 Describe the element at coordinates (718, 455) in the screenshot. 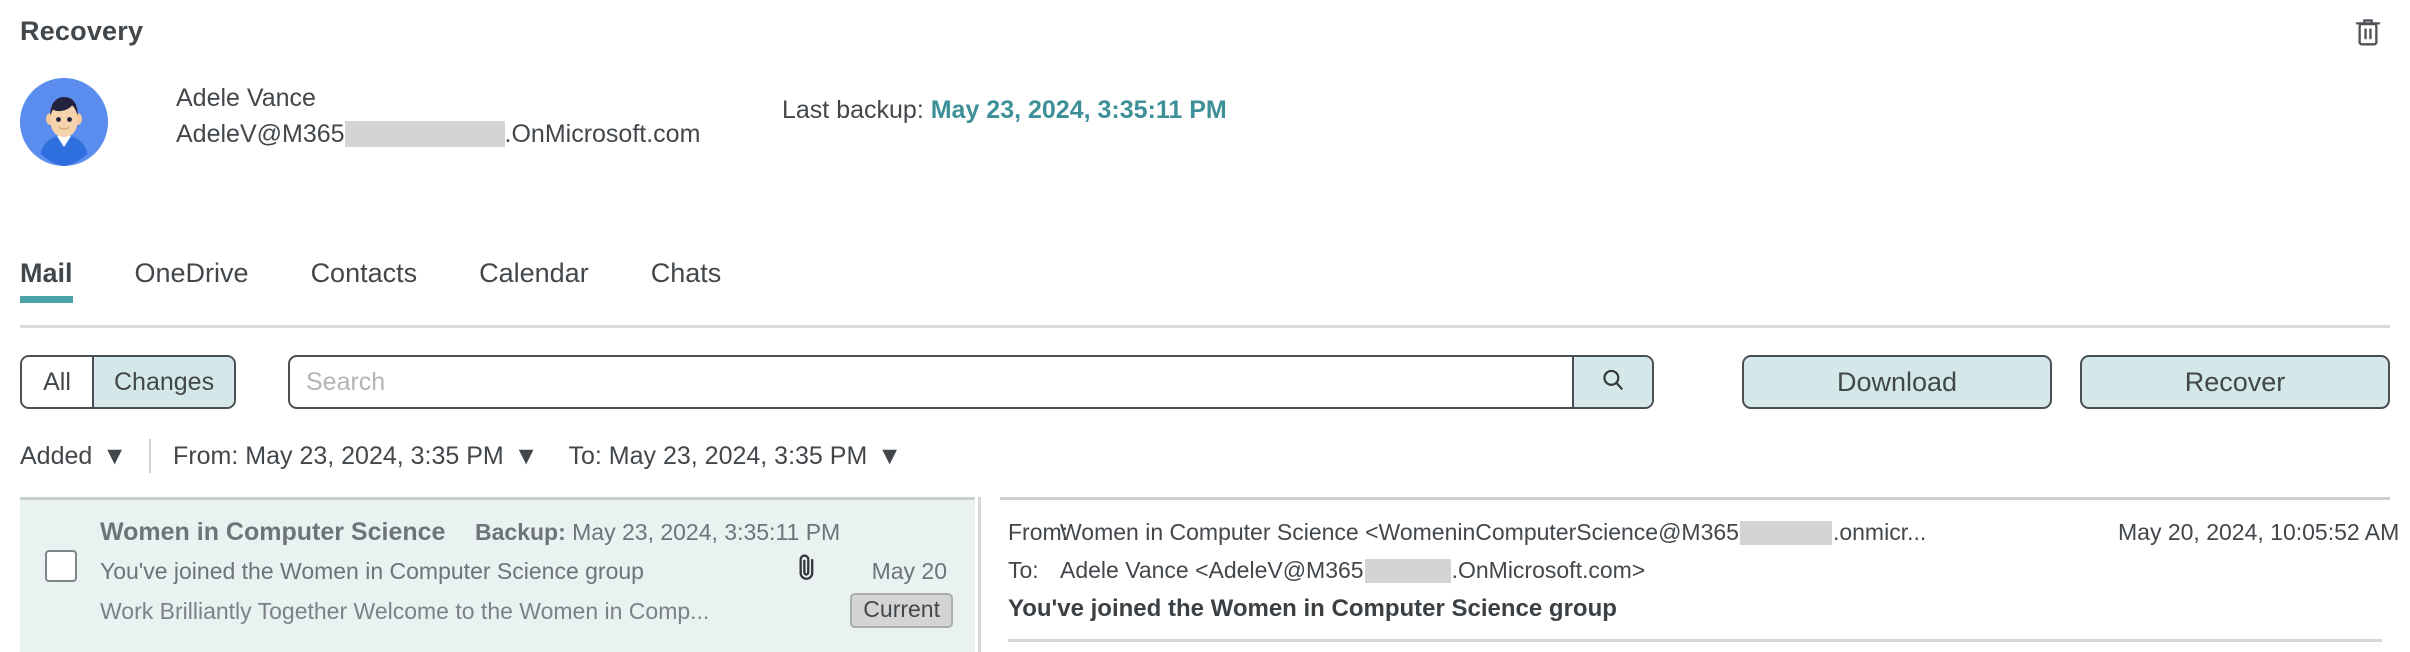

I see `filter-to-label: To: May 23, 2024, 3:35 PM` at that location.